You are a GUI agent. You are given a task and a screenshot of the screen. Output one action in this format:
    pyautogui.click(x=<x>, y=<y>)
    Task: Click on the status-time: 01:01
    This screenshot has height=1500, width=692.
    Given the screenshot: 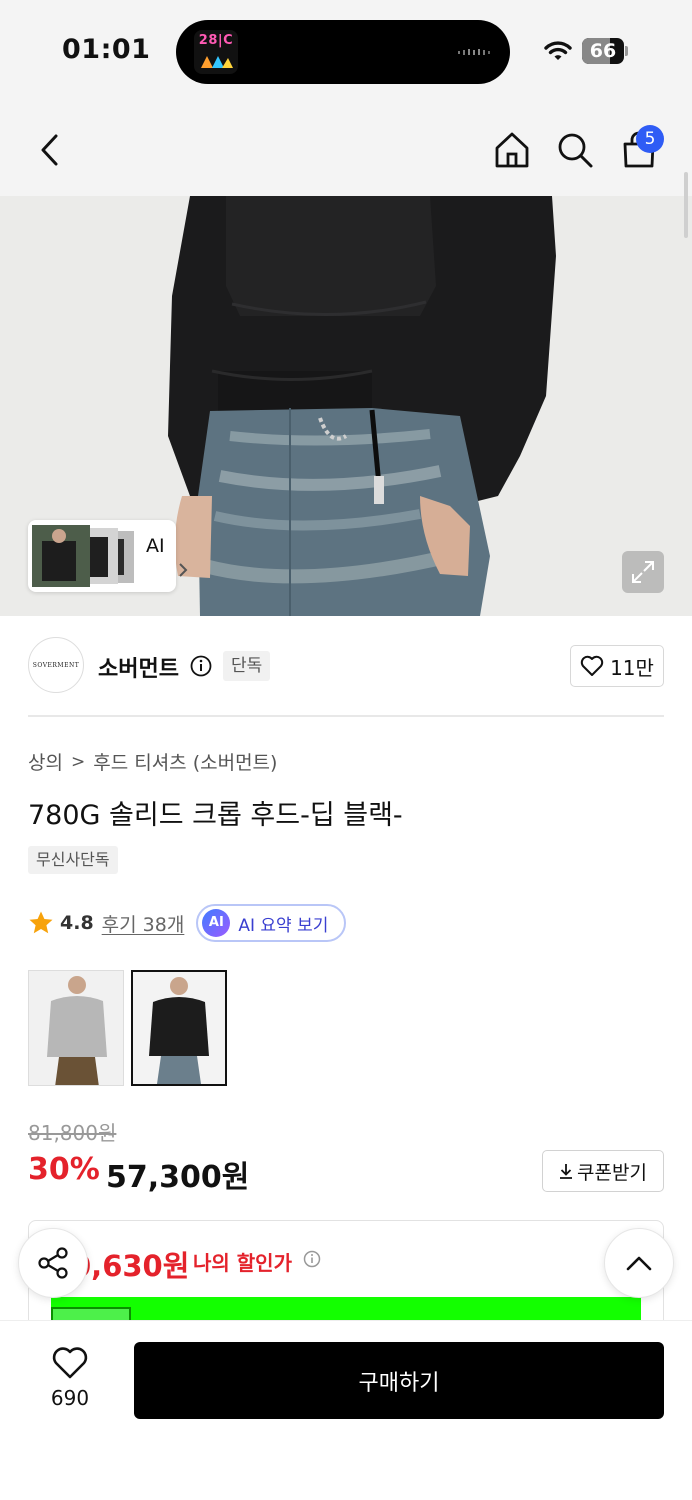 What is the action you would take?
    pyautogui.click(x=106, y=49)
    